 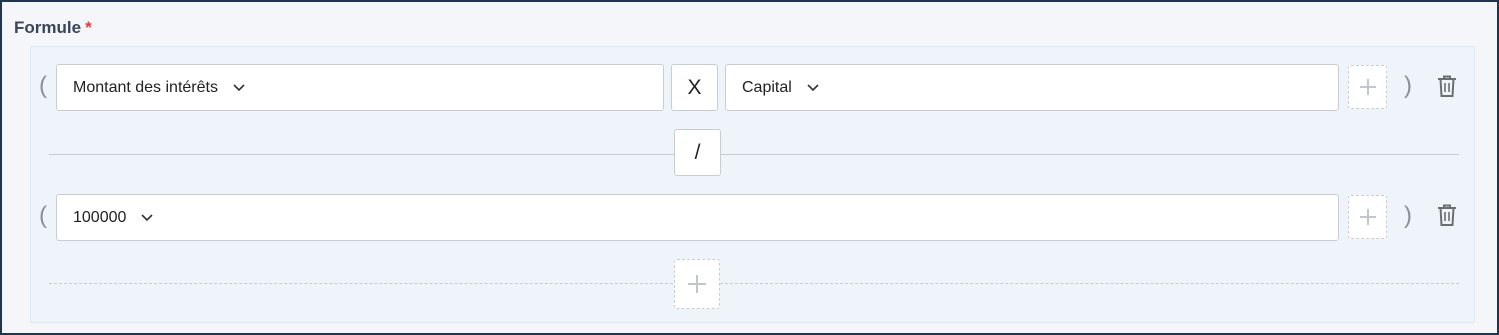 I want to click on operand-select-label: Capital, so click(x=767, y=87).